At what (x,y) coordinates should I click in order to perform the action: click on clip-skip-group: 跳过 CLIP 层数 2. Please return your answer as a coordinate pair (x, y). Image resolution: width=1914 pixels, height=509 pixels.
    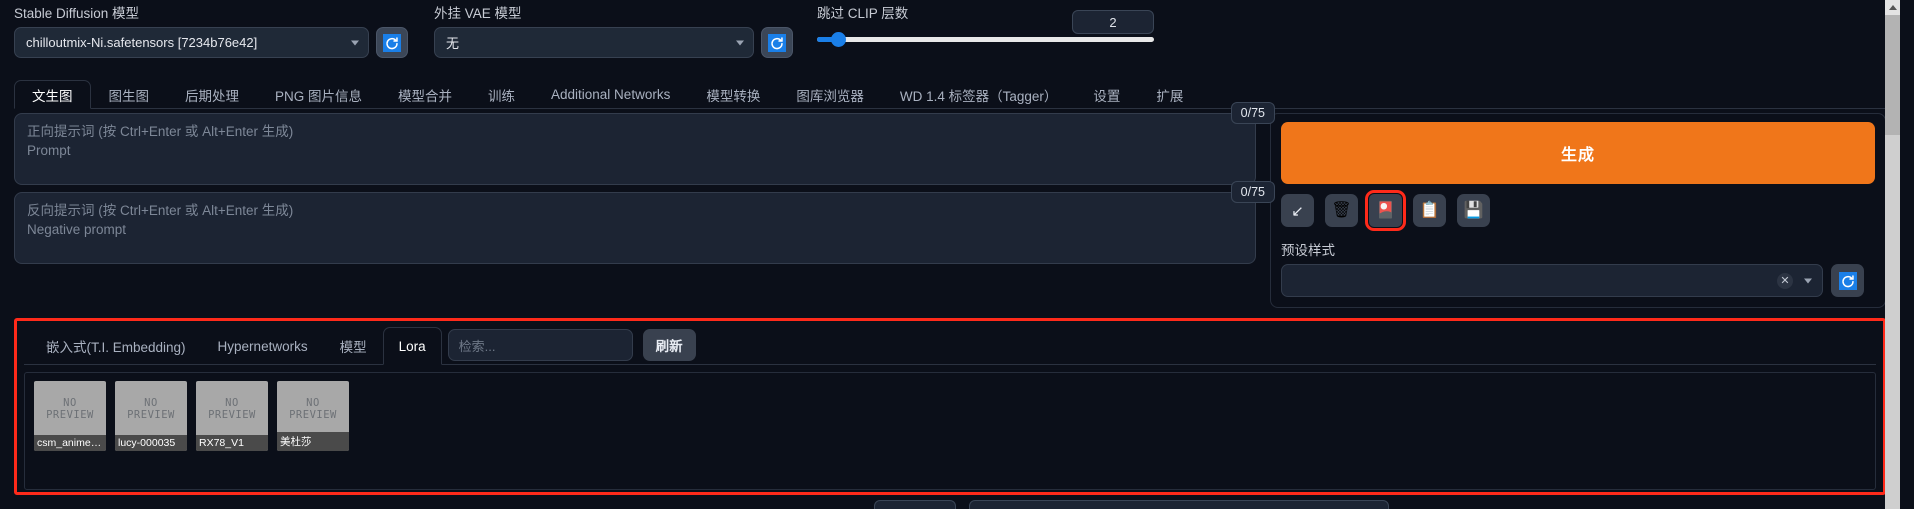
    Looking at the image, I should click on (989, 28).